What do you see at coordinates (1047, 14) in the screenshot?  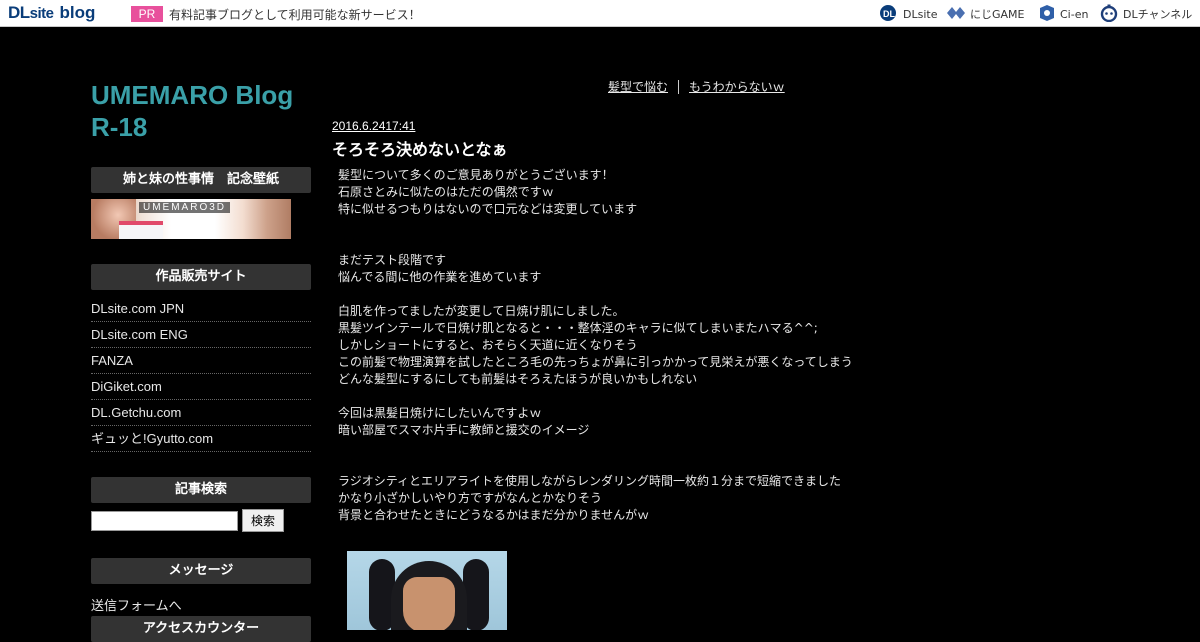 I see `ci-en-icon` at bounding box center [1047, 14].